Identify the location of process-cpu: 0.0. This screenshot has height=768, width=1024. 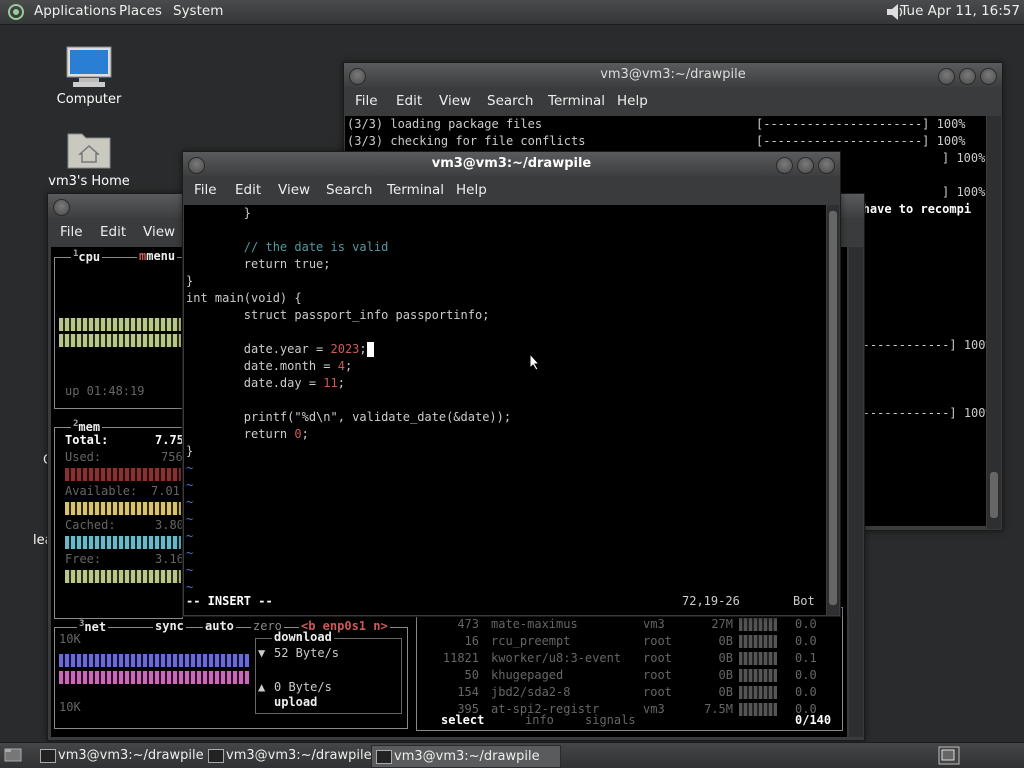
(806, 692).